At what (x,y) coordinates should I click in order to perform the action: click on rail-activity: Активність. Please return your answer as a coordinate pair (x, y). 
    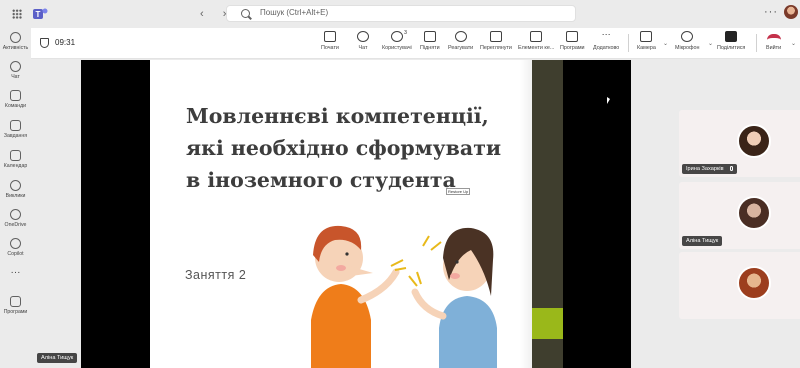
    Looking at the image, I should click on (15, 44).